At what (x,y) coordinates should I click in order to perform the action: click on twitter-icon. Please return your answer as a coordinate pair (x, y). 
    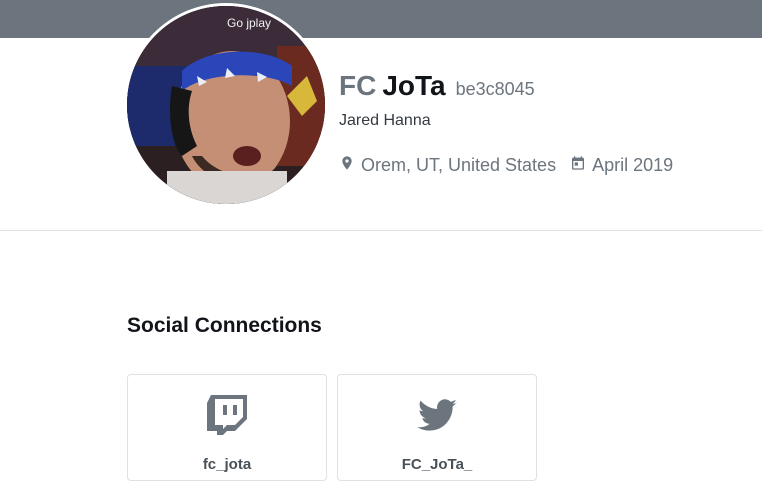
    Looking at the image, I should click on (437, 417).